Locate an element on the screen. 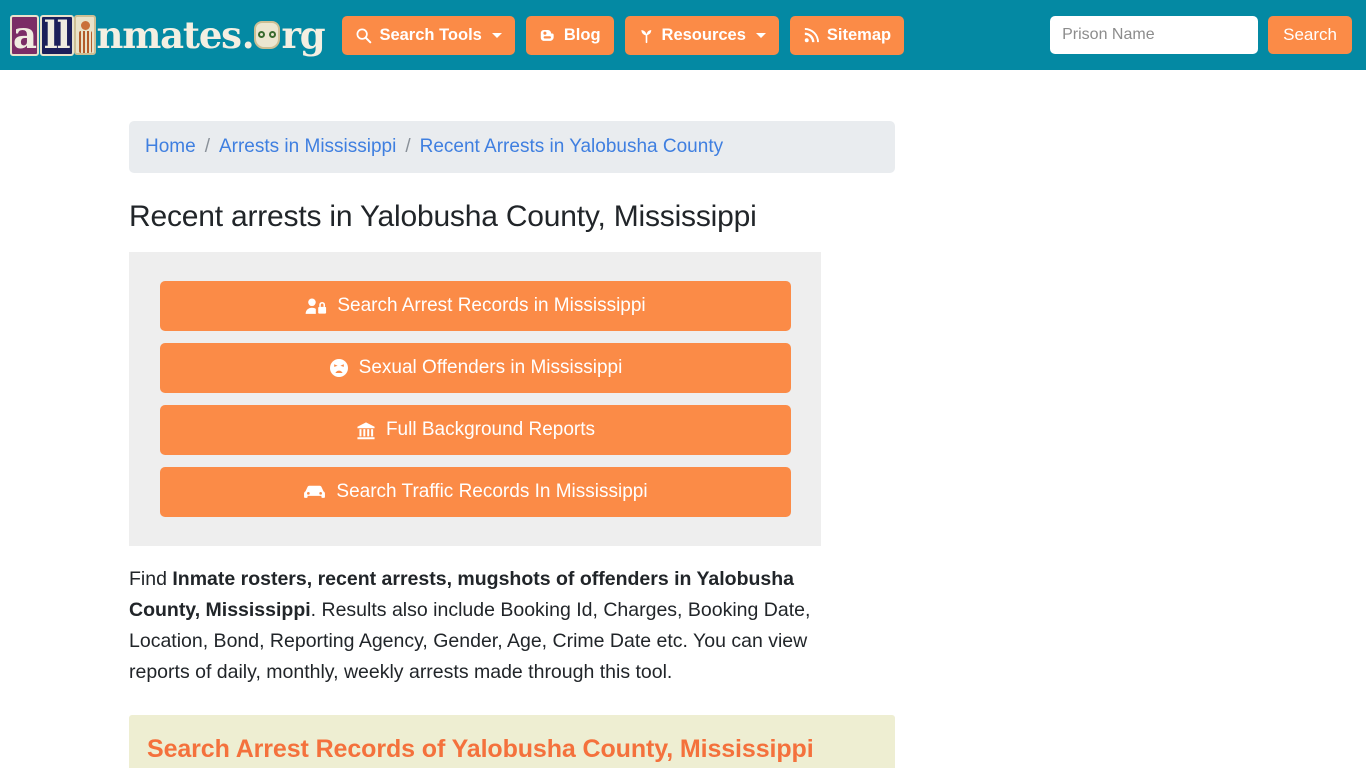 This screenshot has height=768, width=1366. search-traffic-records-button: Search Traffic Records In Mississippi is located at coordinates (475, 492).